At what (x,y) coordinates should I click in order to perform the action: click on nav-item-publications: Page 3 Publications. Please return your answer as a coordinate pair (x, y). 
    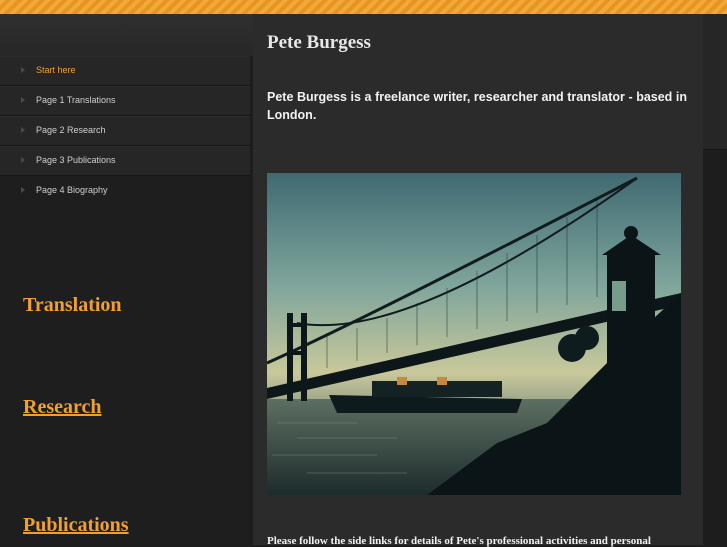
    Looking at the image, I should click on (125, 161).